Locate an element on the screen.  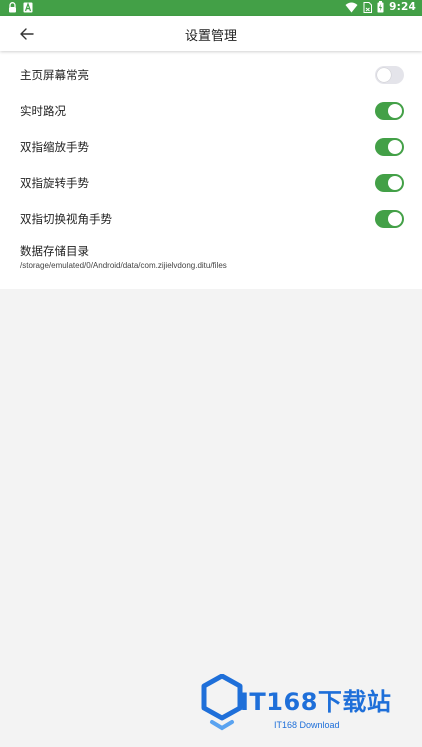
setting-row-pinch-zoom: 双指缩放手势 is located at coordinates (211, 147).